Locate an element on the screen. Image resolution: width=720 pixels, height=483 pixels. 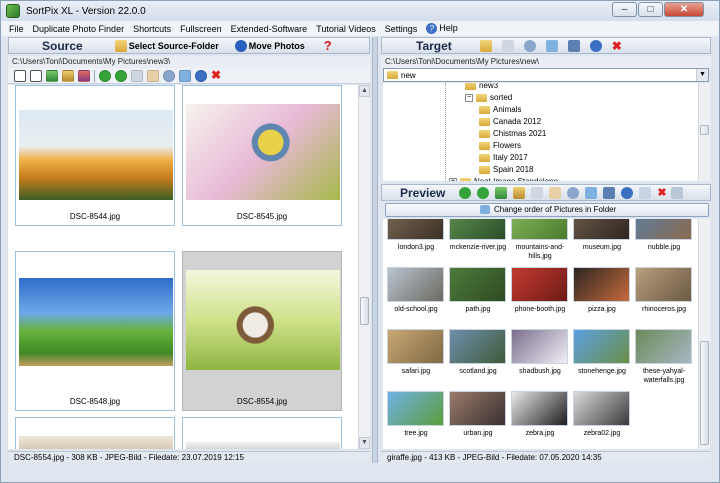
export-icon is located at coordinates (645, 192).